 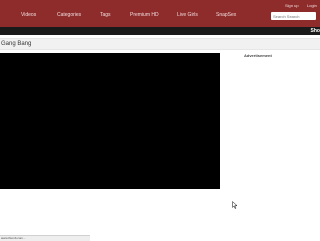 What do you see at coordinates (226, 15) in the screenshot?
I see `nav-snapsex: SnapSex` at bounding box center [226, 15].